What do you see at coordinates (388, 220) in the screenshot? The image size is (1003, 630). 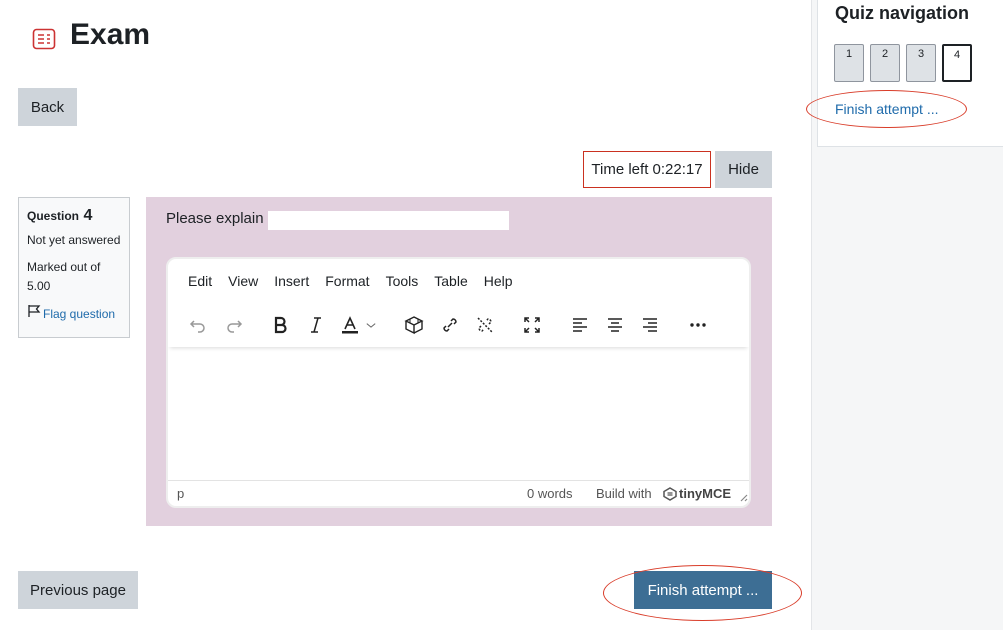 I see `redacted-text-area` at bounding box center [388, 220].